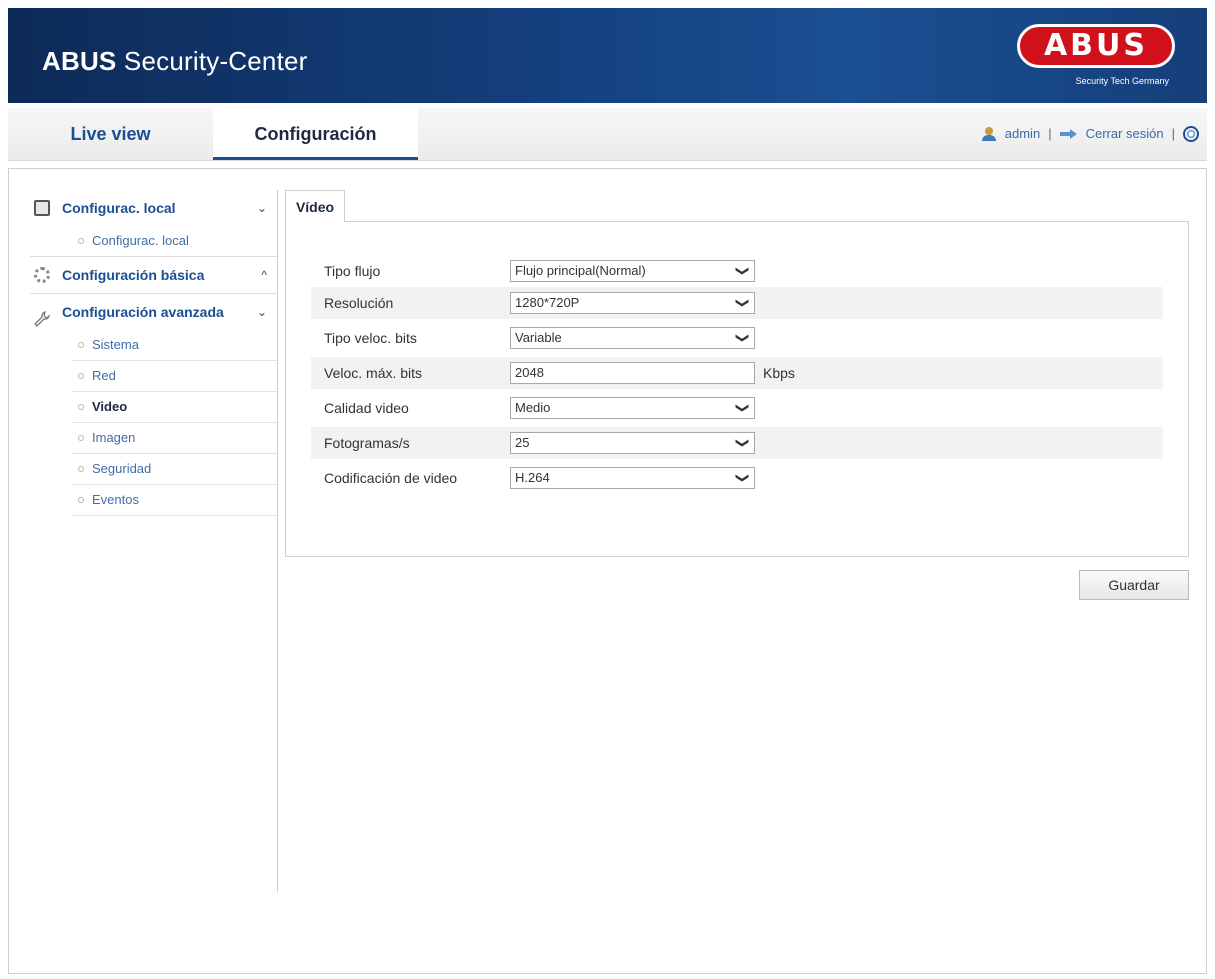  I want to click on sidebar-item-label: Configurac. local, so click(140, 240).